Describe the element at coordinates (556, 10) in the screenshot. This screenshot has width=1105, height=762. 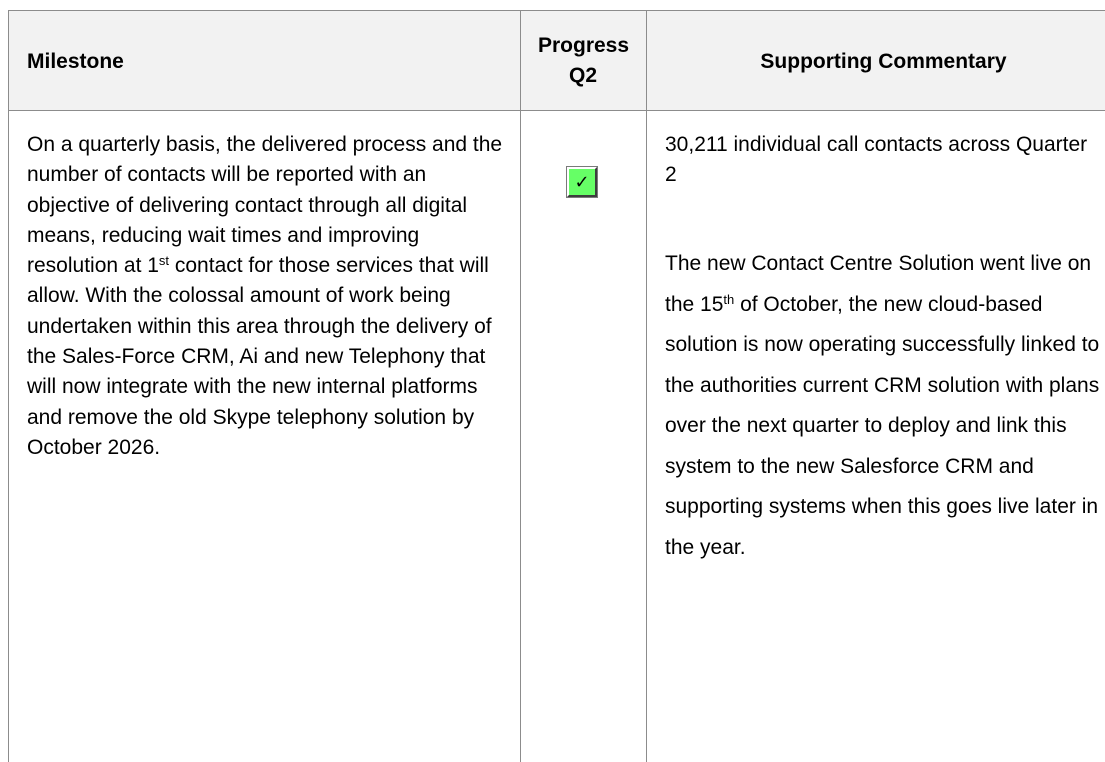
I see `table-top-border` at that location.